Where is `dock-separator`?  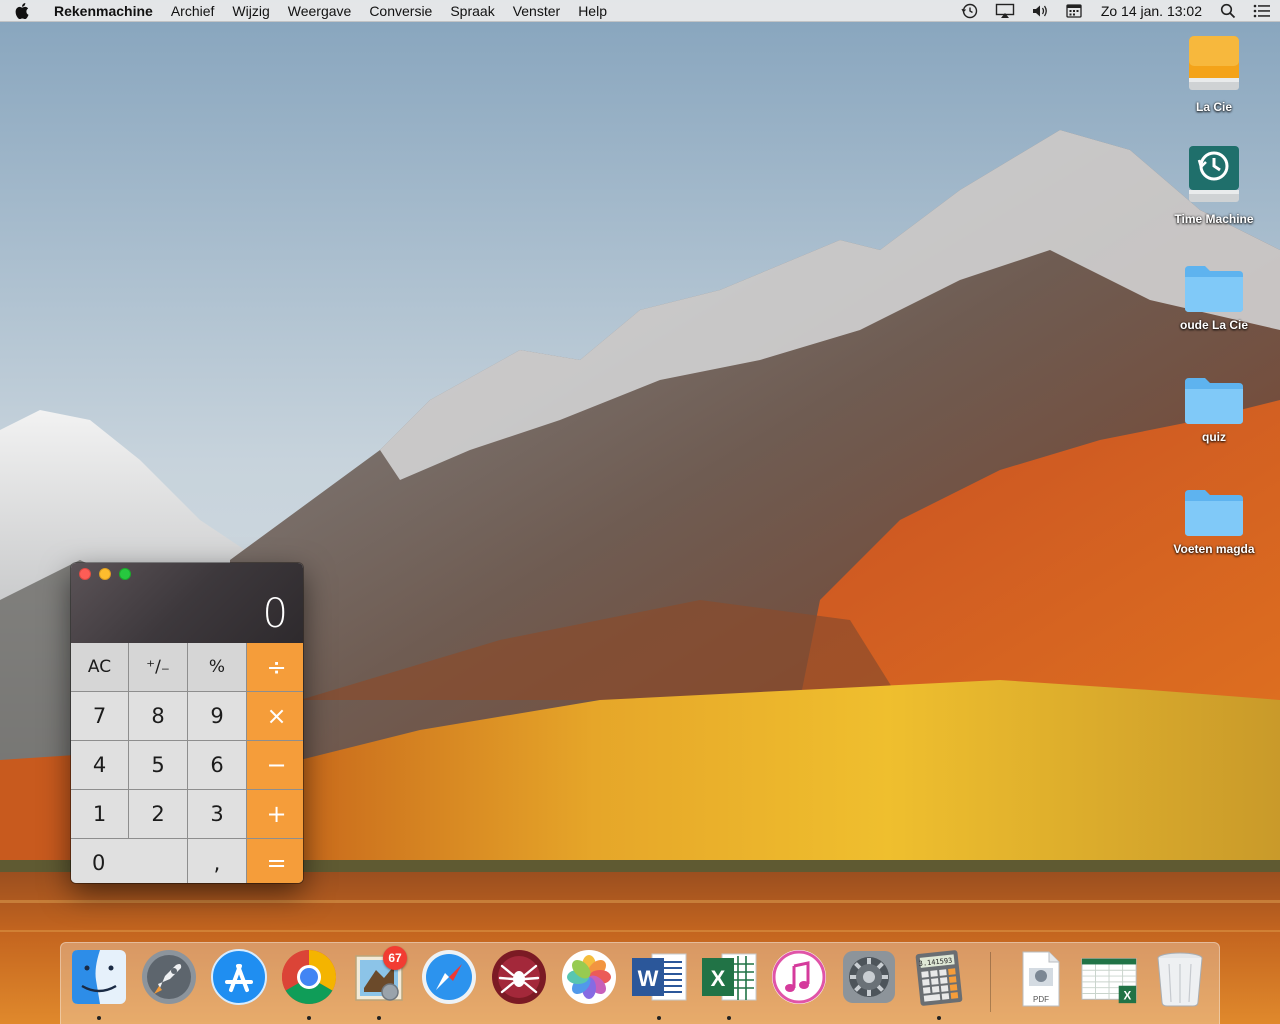 dock-separator is located at coordinates (990, 982).